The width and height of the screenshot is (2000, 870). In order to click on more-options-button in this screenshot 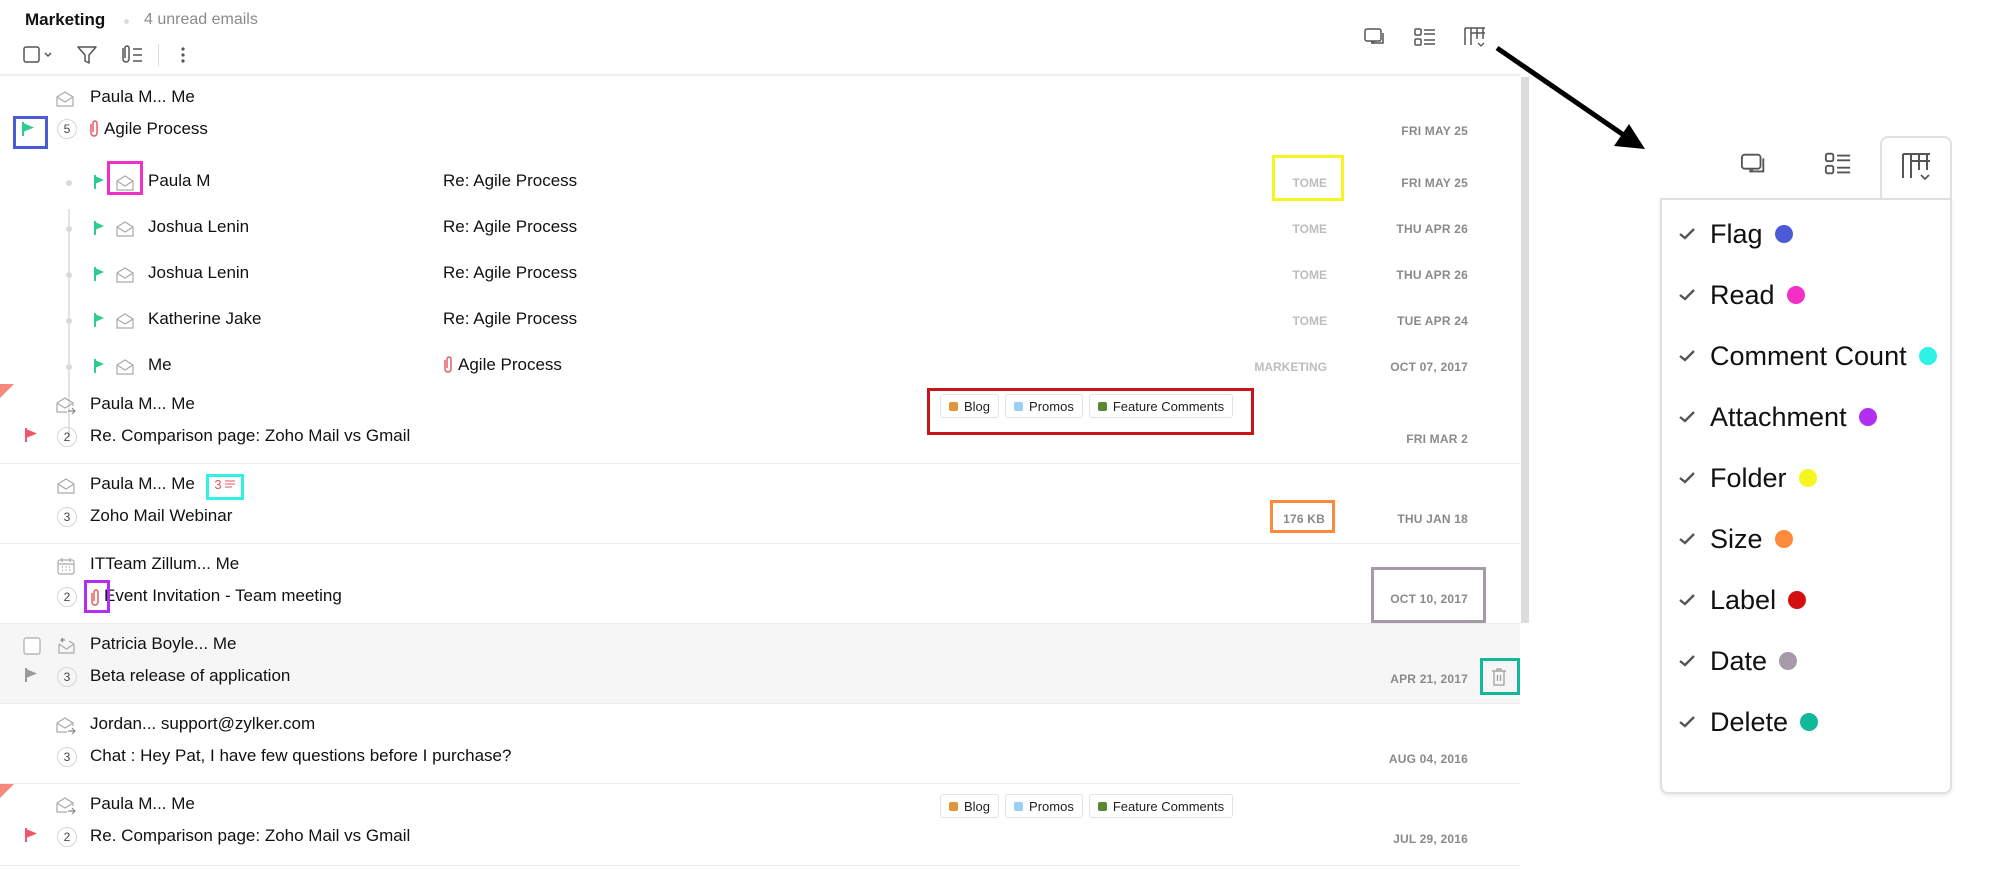, I will do `click(183, 55)`.